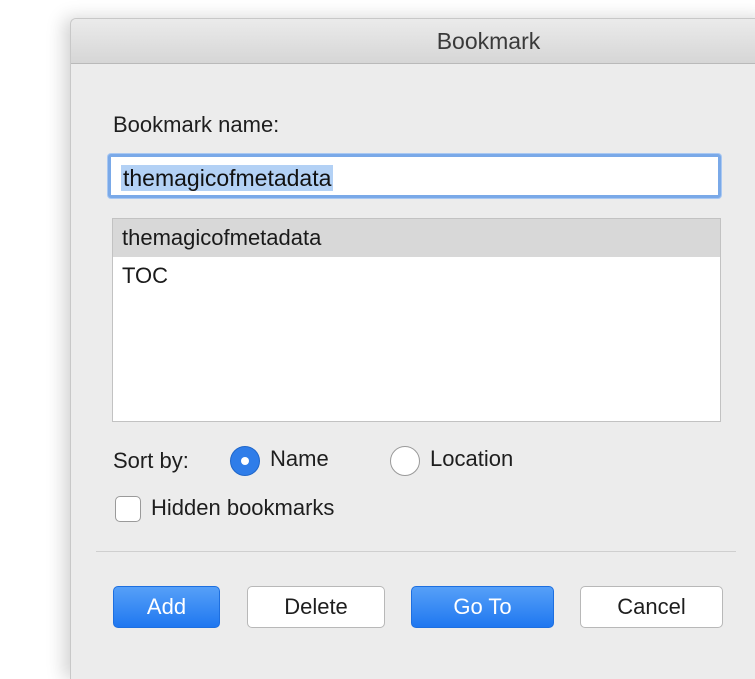 This screenshot has width=755, height=679. Describe the element at coordinates (222, 237) in the screenshot. I see `list-item-label: themagicofmetadata` at that location.